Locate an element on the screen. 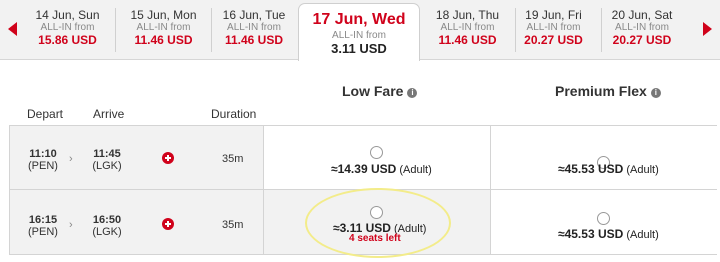 This screenshot has width=720, height=262. duration-column-header: Duration is located at coordinates (234, 114).